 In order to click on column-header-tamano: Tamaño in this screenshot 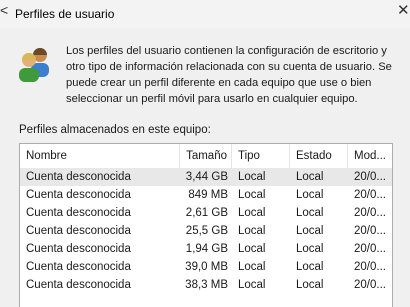, I will do `click(206, 156)`.